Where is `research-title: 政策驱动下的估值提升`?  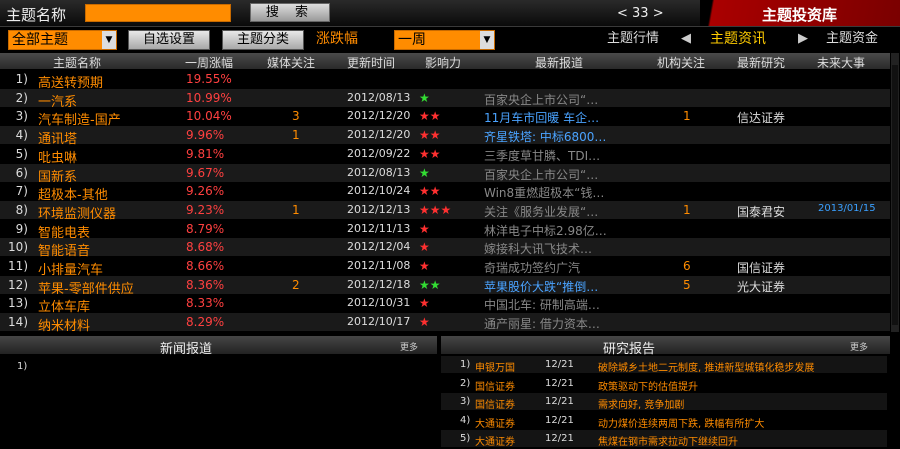 research-title: 政策驱动下的估值提升 is located at coordinates (648, 385).